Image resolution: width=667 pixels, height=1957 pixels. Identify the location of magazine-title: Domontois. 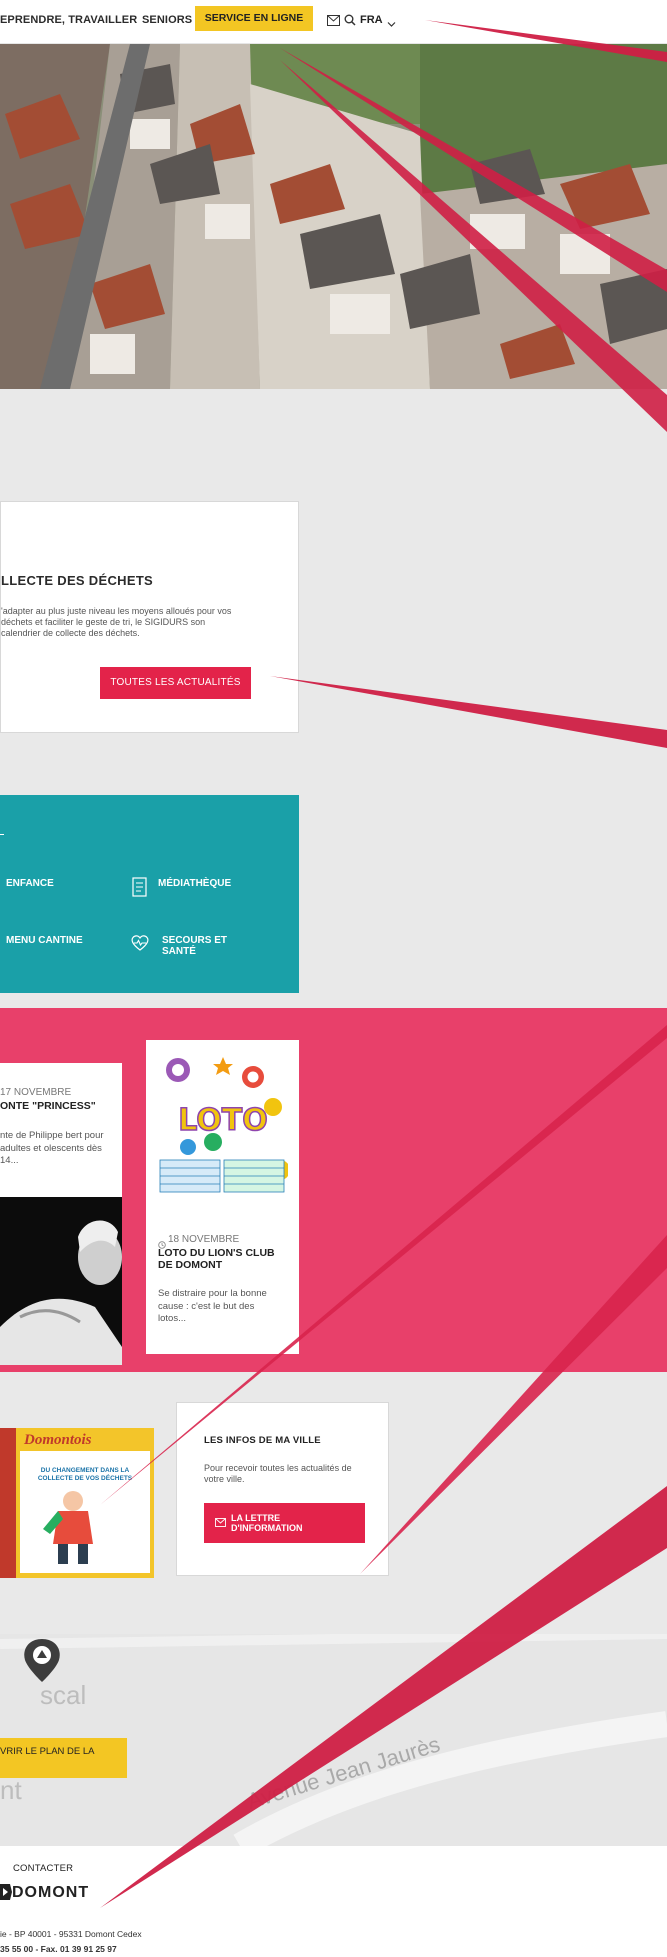
(58, 1440).